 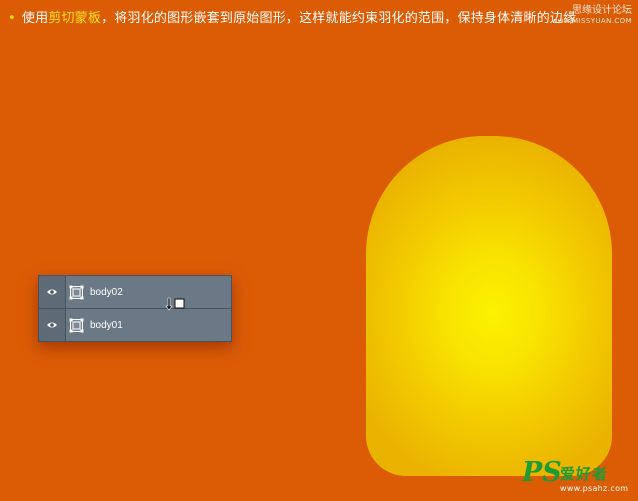 I want to click on caption-highlight: 剪切蒙板, so click(x=75, y=18).